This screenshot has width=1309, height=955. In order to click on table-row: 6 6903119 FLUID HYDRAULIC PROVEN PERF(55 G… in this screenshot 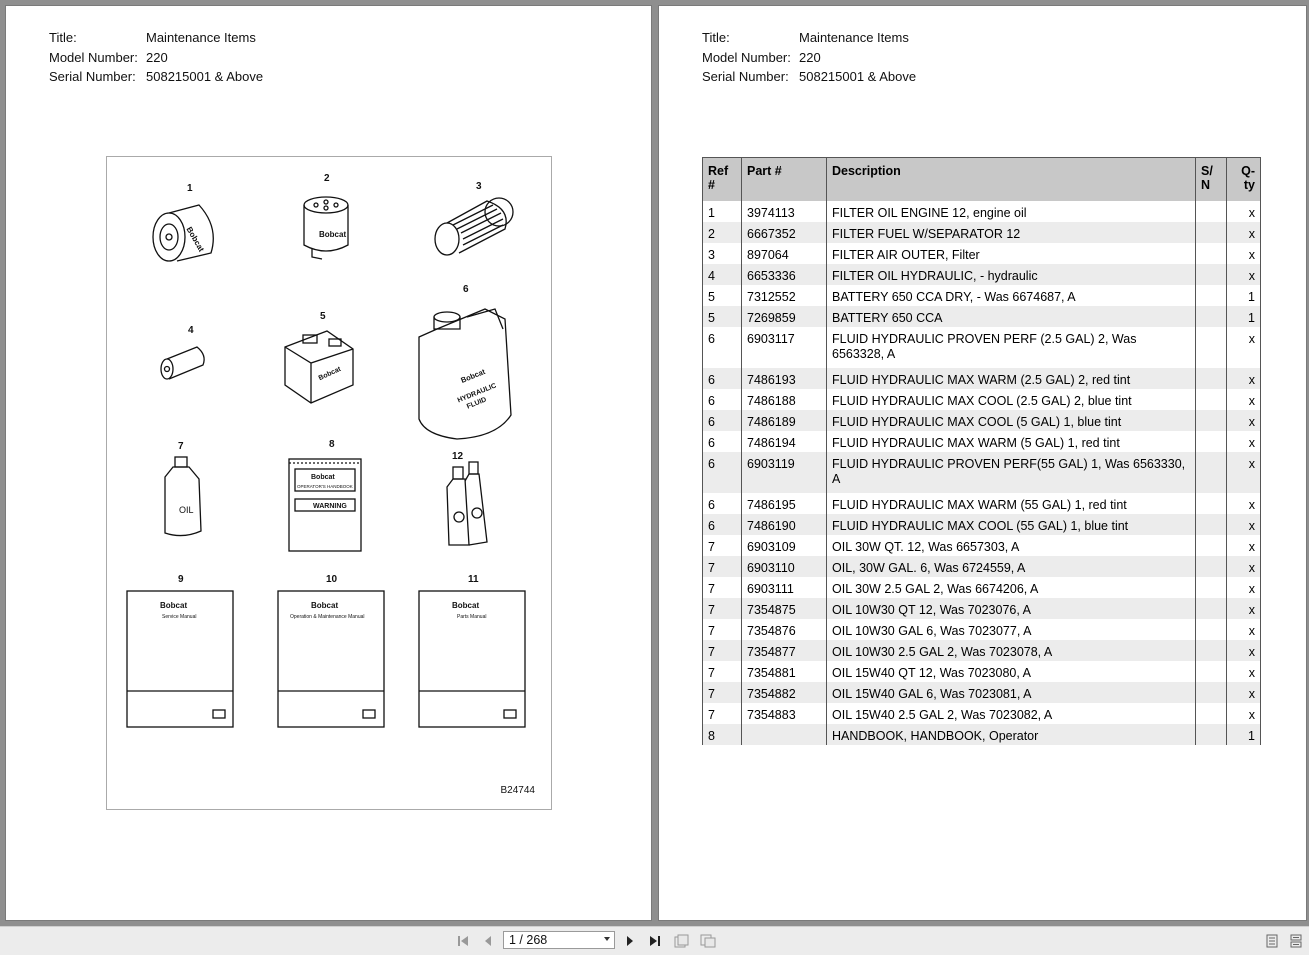, I will do `click(981, 472)`.